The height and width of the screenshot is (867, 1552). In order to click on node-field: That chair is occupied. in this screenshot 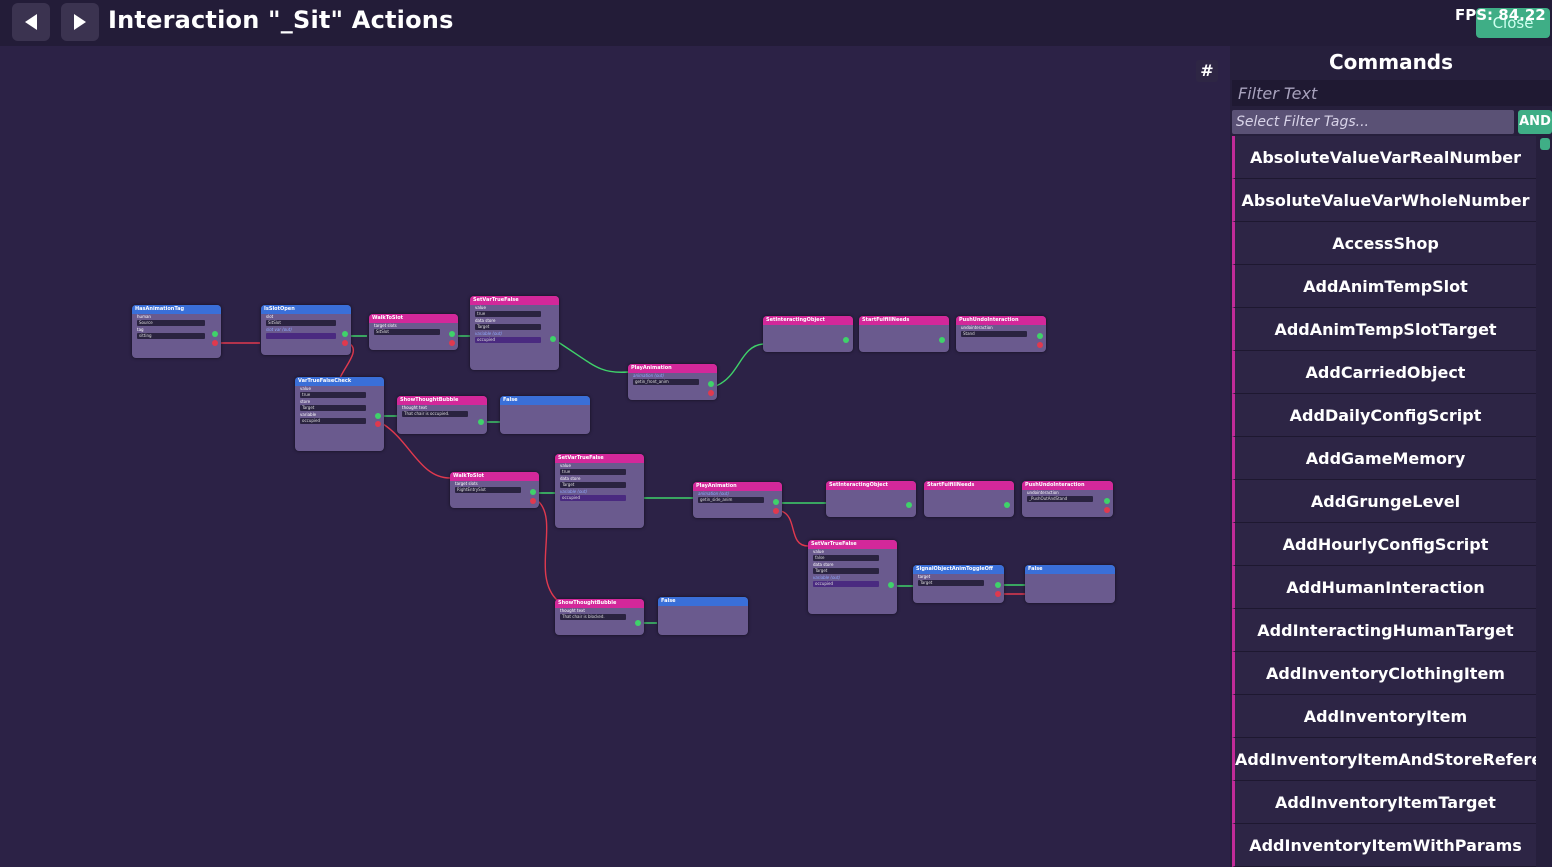, I will do `click(435, 414)`.